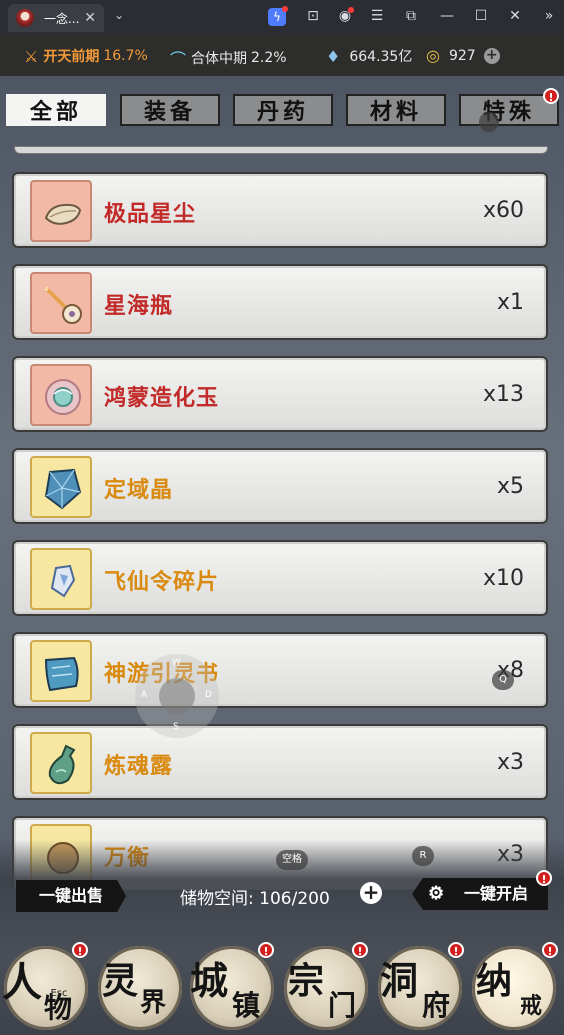 The height and width of the screenshot is (1035, 564). Describe the element at coordinates (333, 56) in the screenshot. I see `crystal-icon: ♦` at that location.